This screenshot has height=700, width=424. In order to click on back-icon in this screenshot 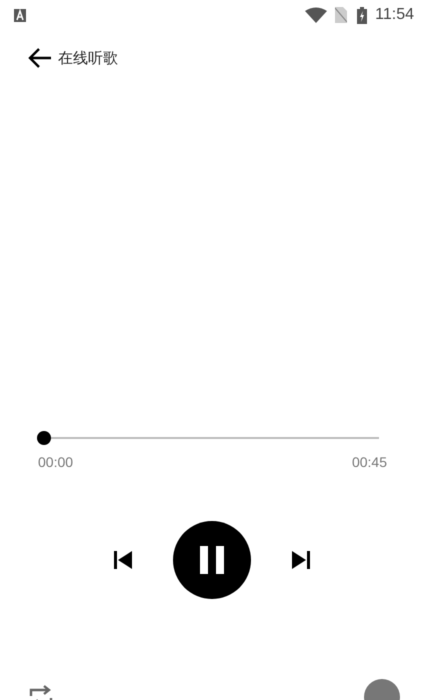, I will do `click(40, 58)`.